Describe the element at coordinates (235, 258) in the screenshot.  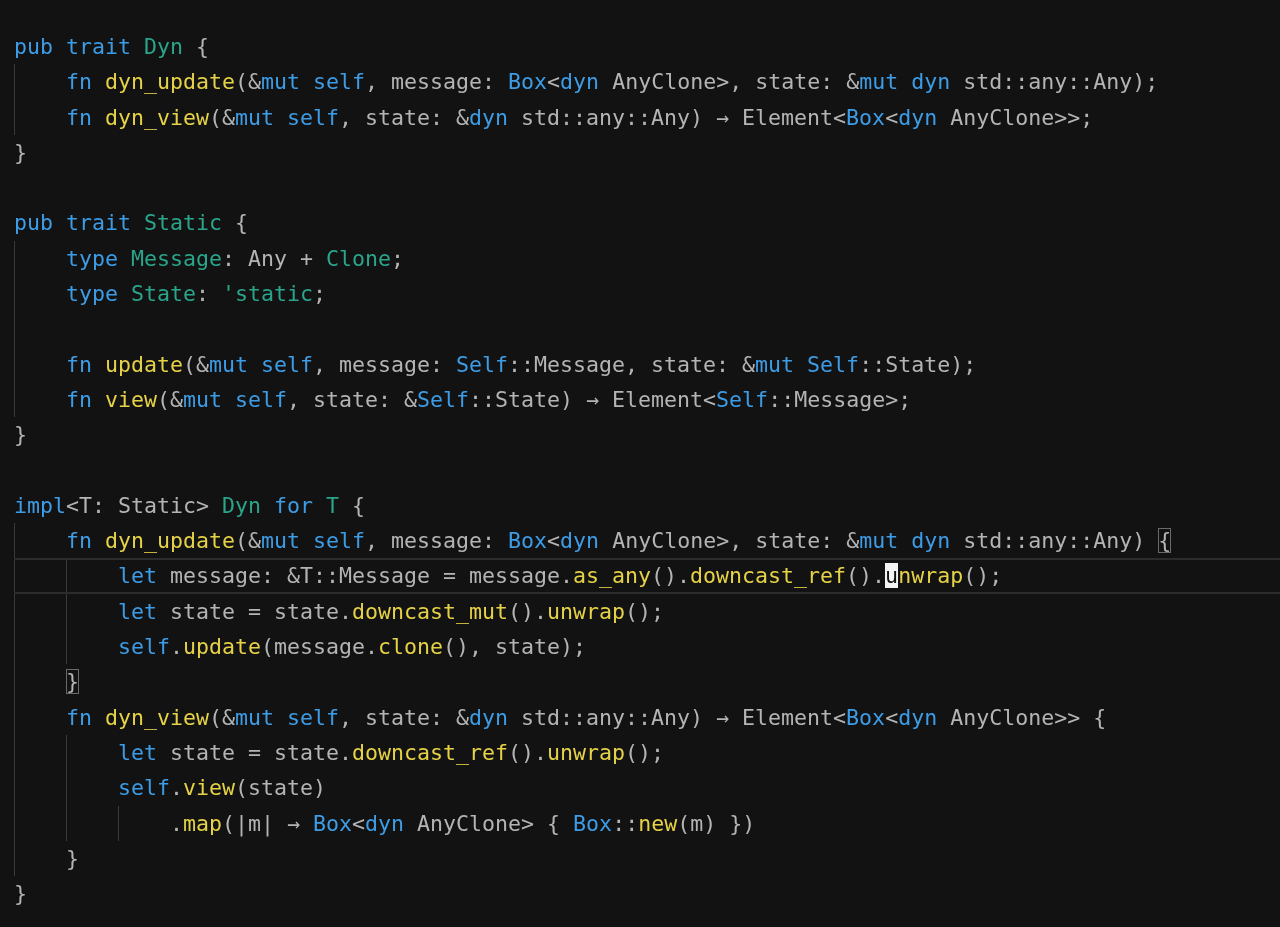
I see `code-line: type Message: Any + Clone;` at that location.